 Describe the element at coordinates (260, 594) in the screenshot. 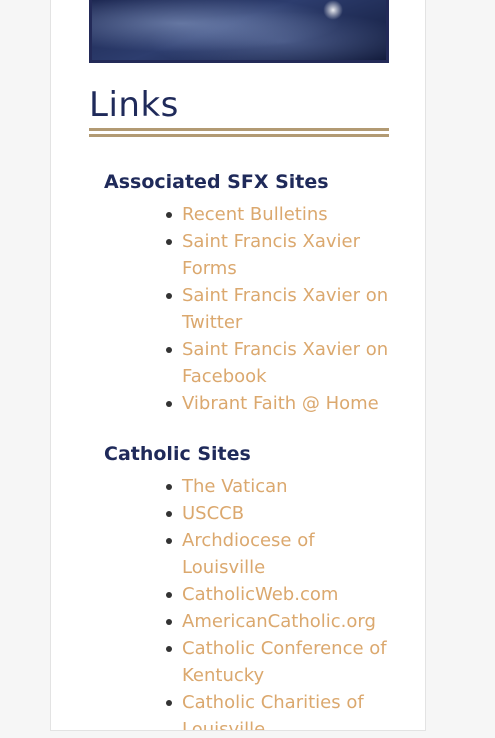

I see `link-catholicweb: CatholicWeb.com` at that location.